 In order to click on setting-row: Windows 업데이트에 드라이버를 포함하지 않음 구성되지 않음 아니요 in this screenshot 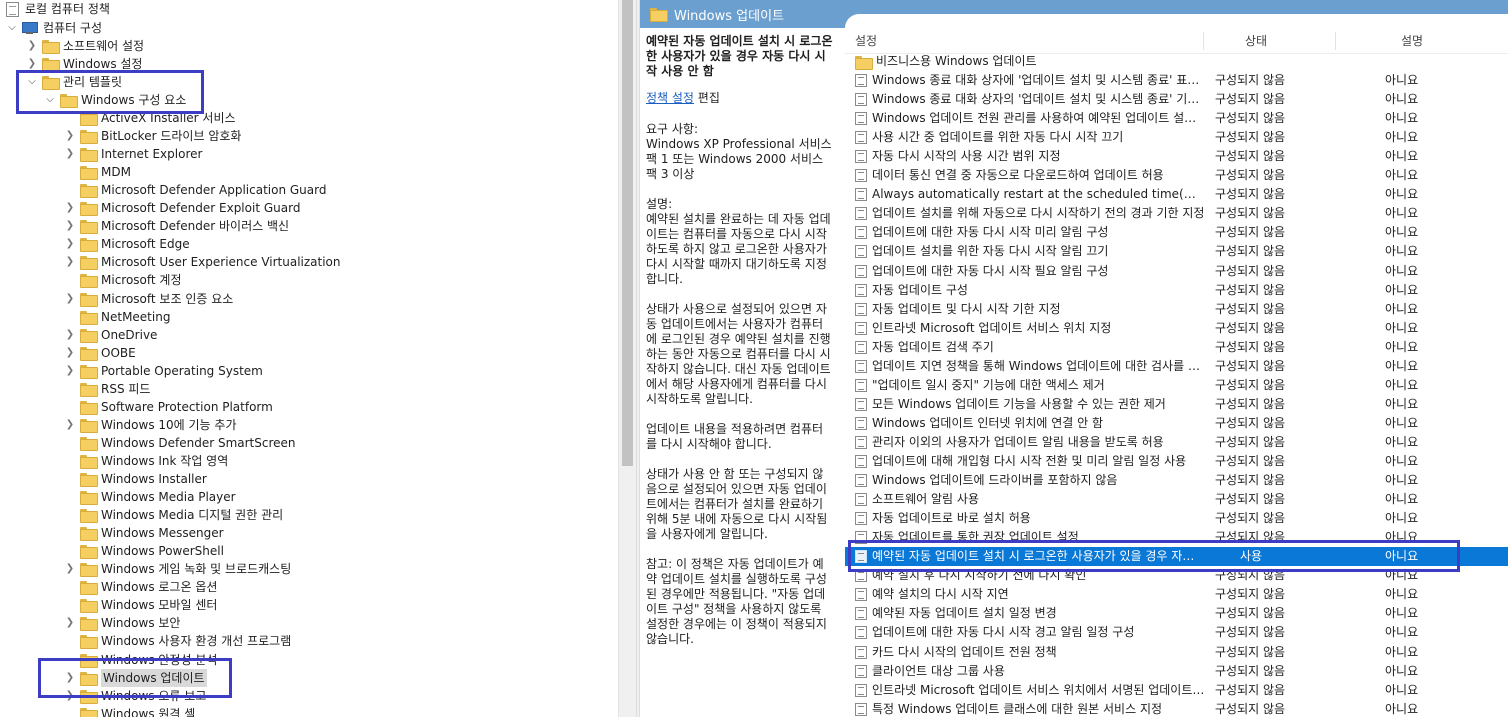, I will do `click(1176, 480)`.